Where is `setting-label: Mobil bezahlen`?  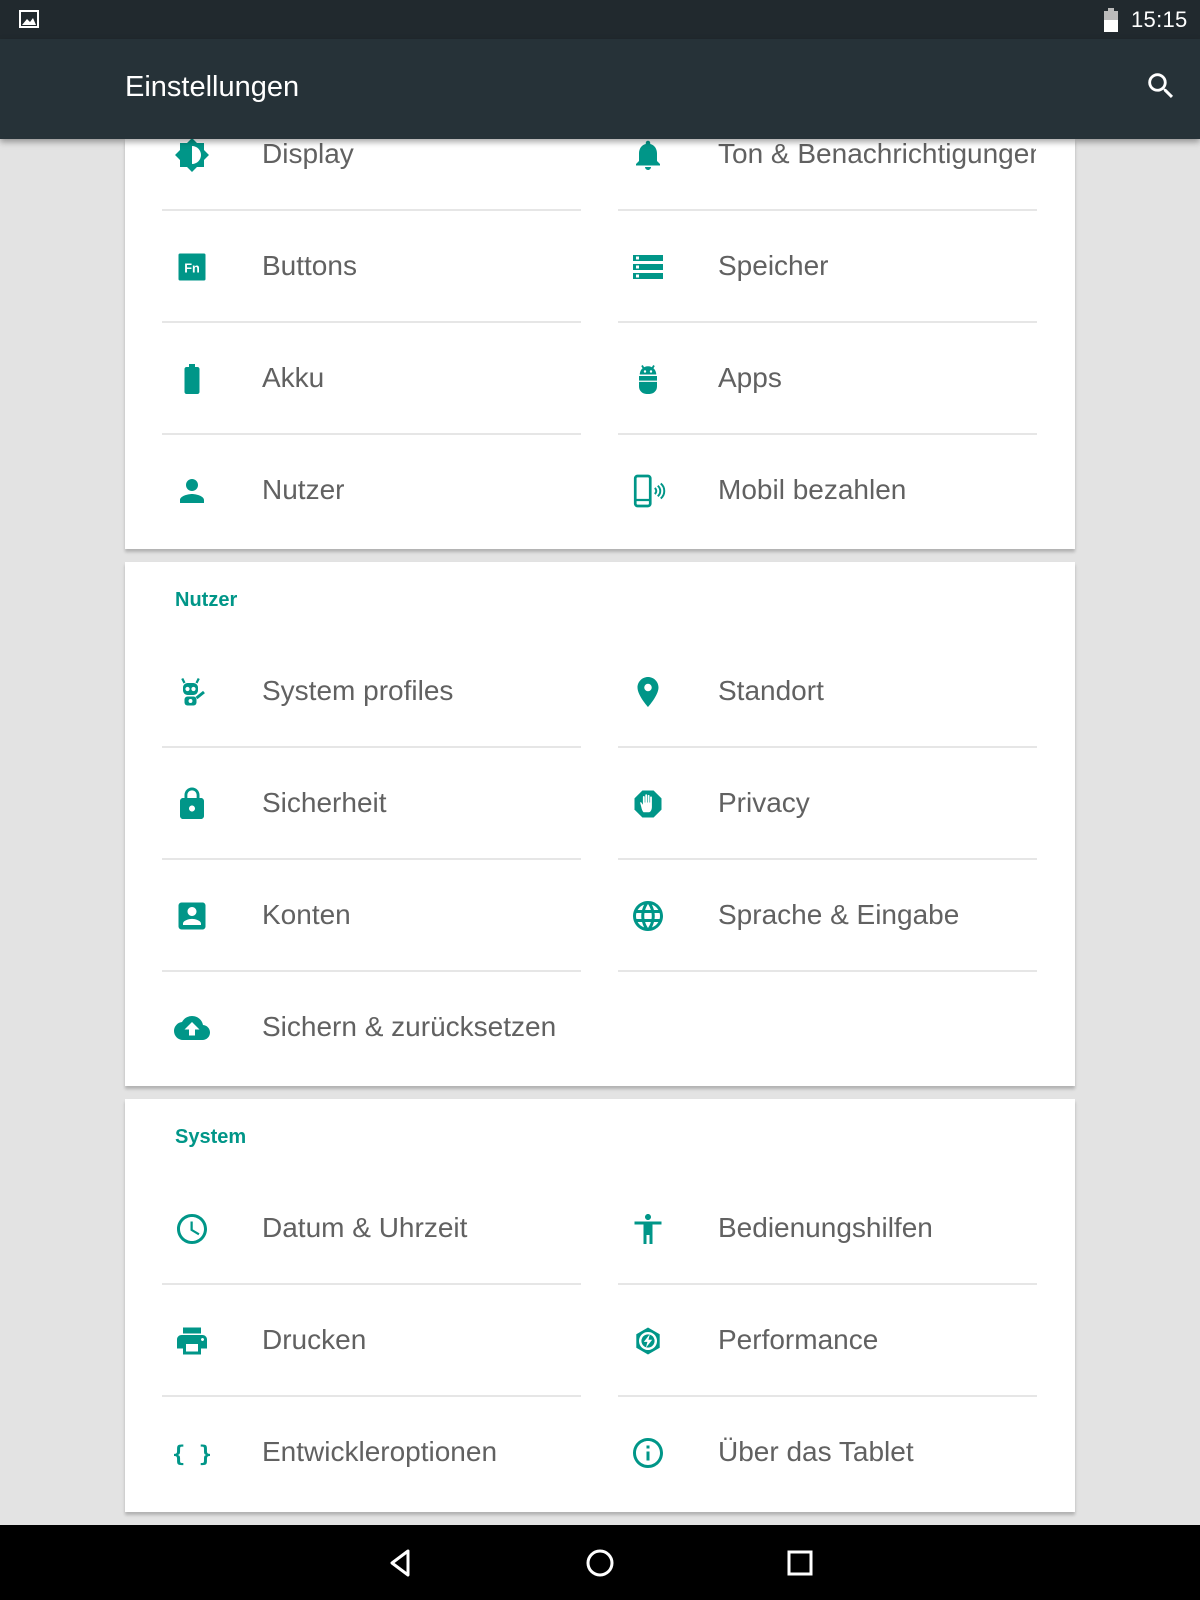
setting-label: Mobil bezahlen is located at coordinates (812, 489).